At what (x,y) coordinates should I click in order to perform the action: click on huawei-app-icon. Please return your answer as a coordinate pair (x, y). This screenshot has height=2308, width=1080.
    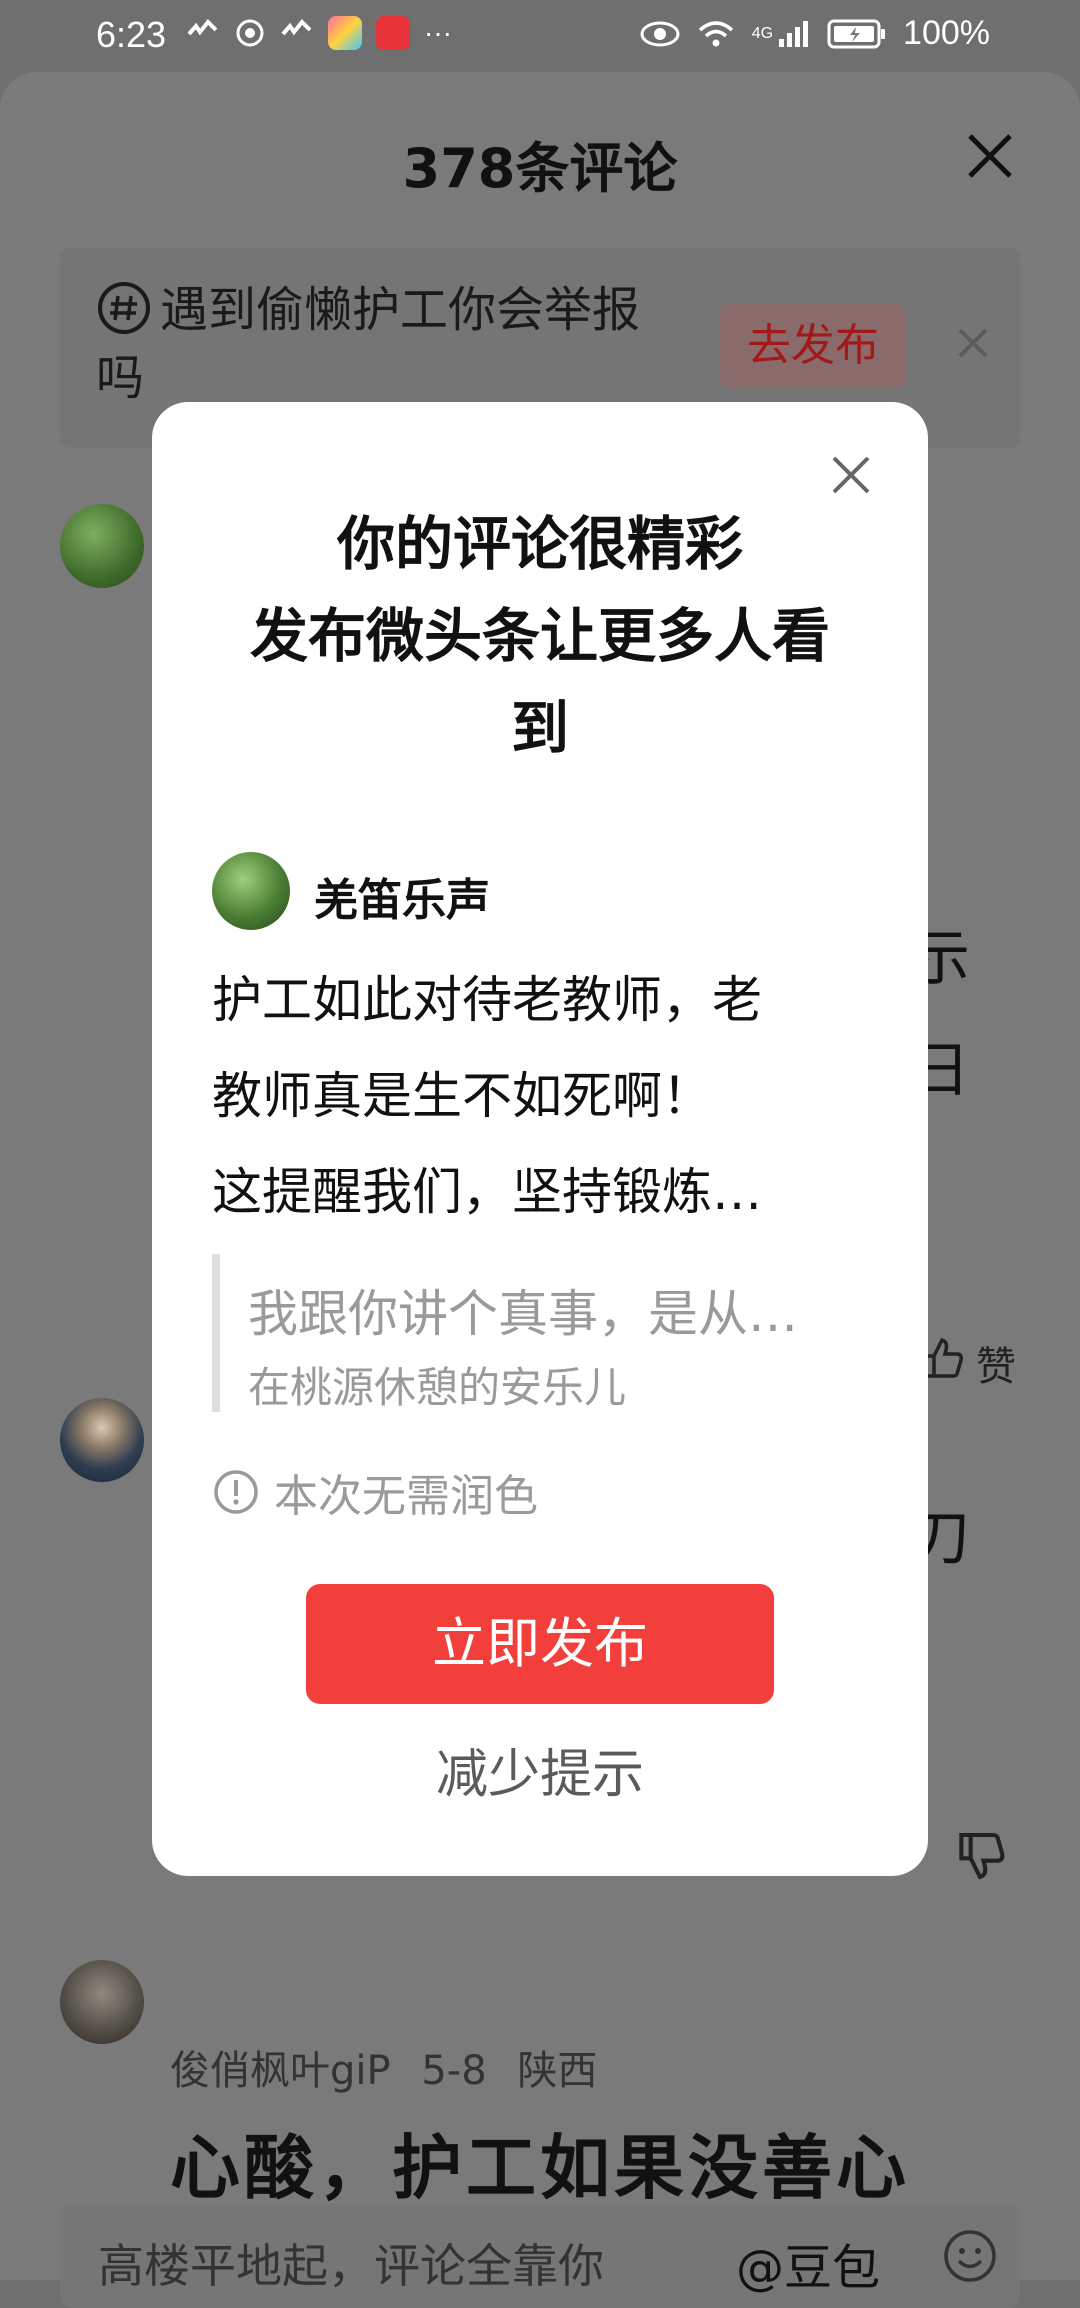
    Looking at the image, I should click on (393, 33).